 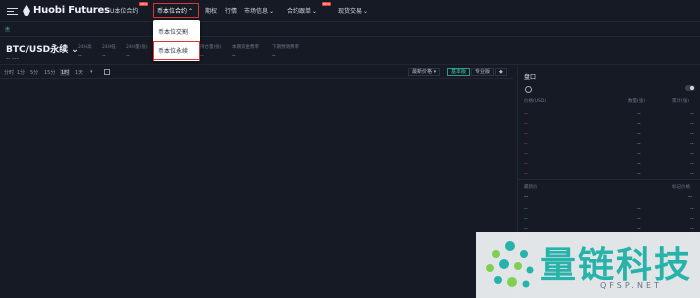 What do you see at coordinates (137, 47) in the screenshot?
I see `stat-label: 24H量(张)` at bounding box center [137, 47].